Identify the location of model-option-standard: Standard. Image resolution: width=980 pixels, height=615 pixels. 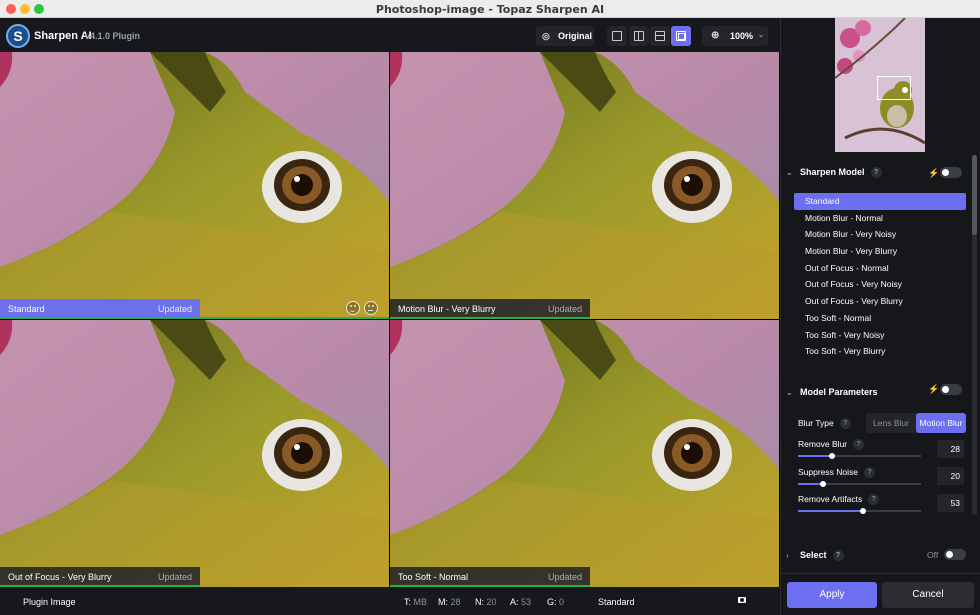
(880, 201).